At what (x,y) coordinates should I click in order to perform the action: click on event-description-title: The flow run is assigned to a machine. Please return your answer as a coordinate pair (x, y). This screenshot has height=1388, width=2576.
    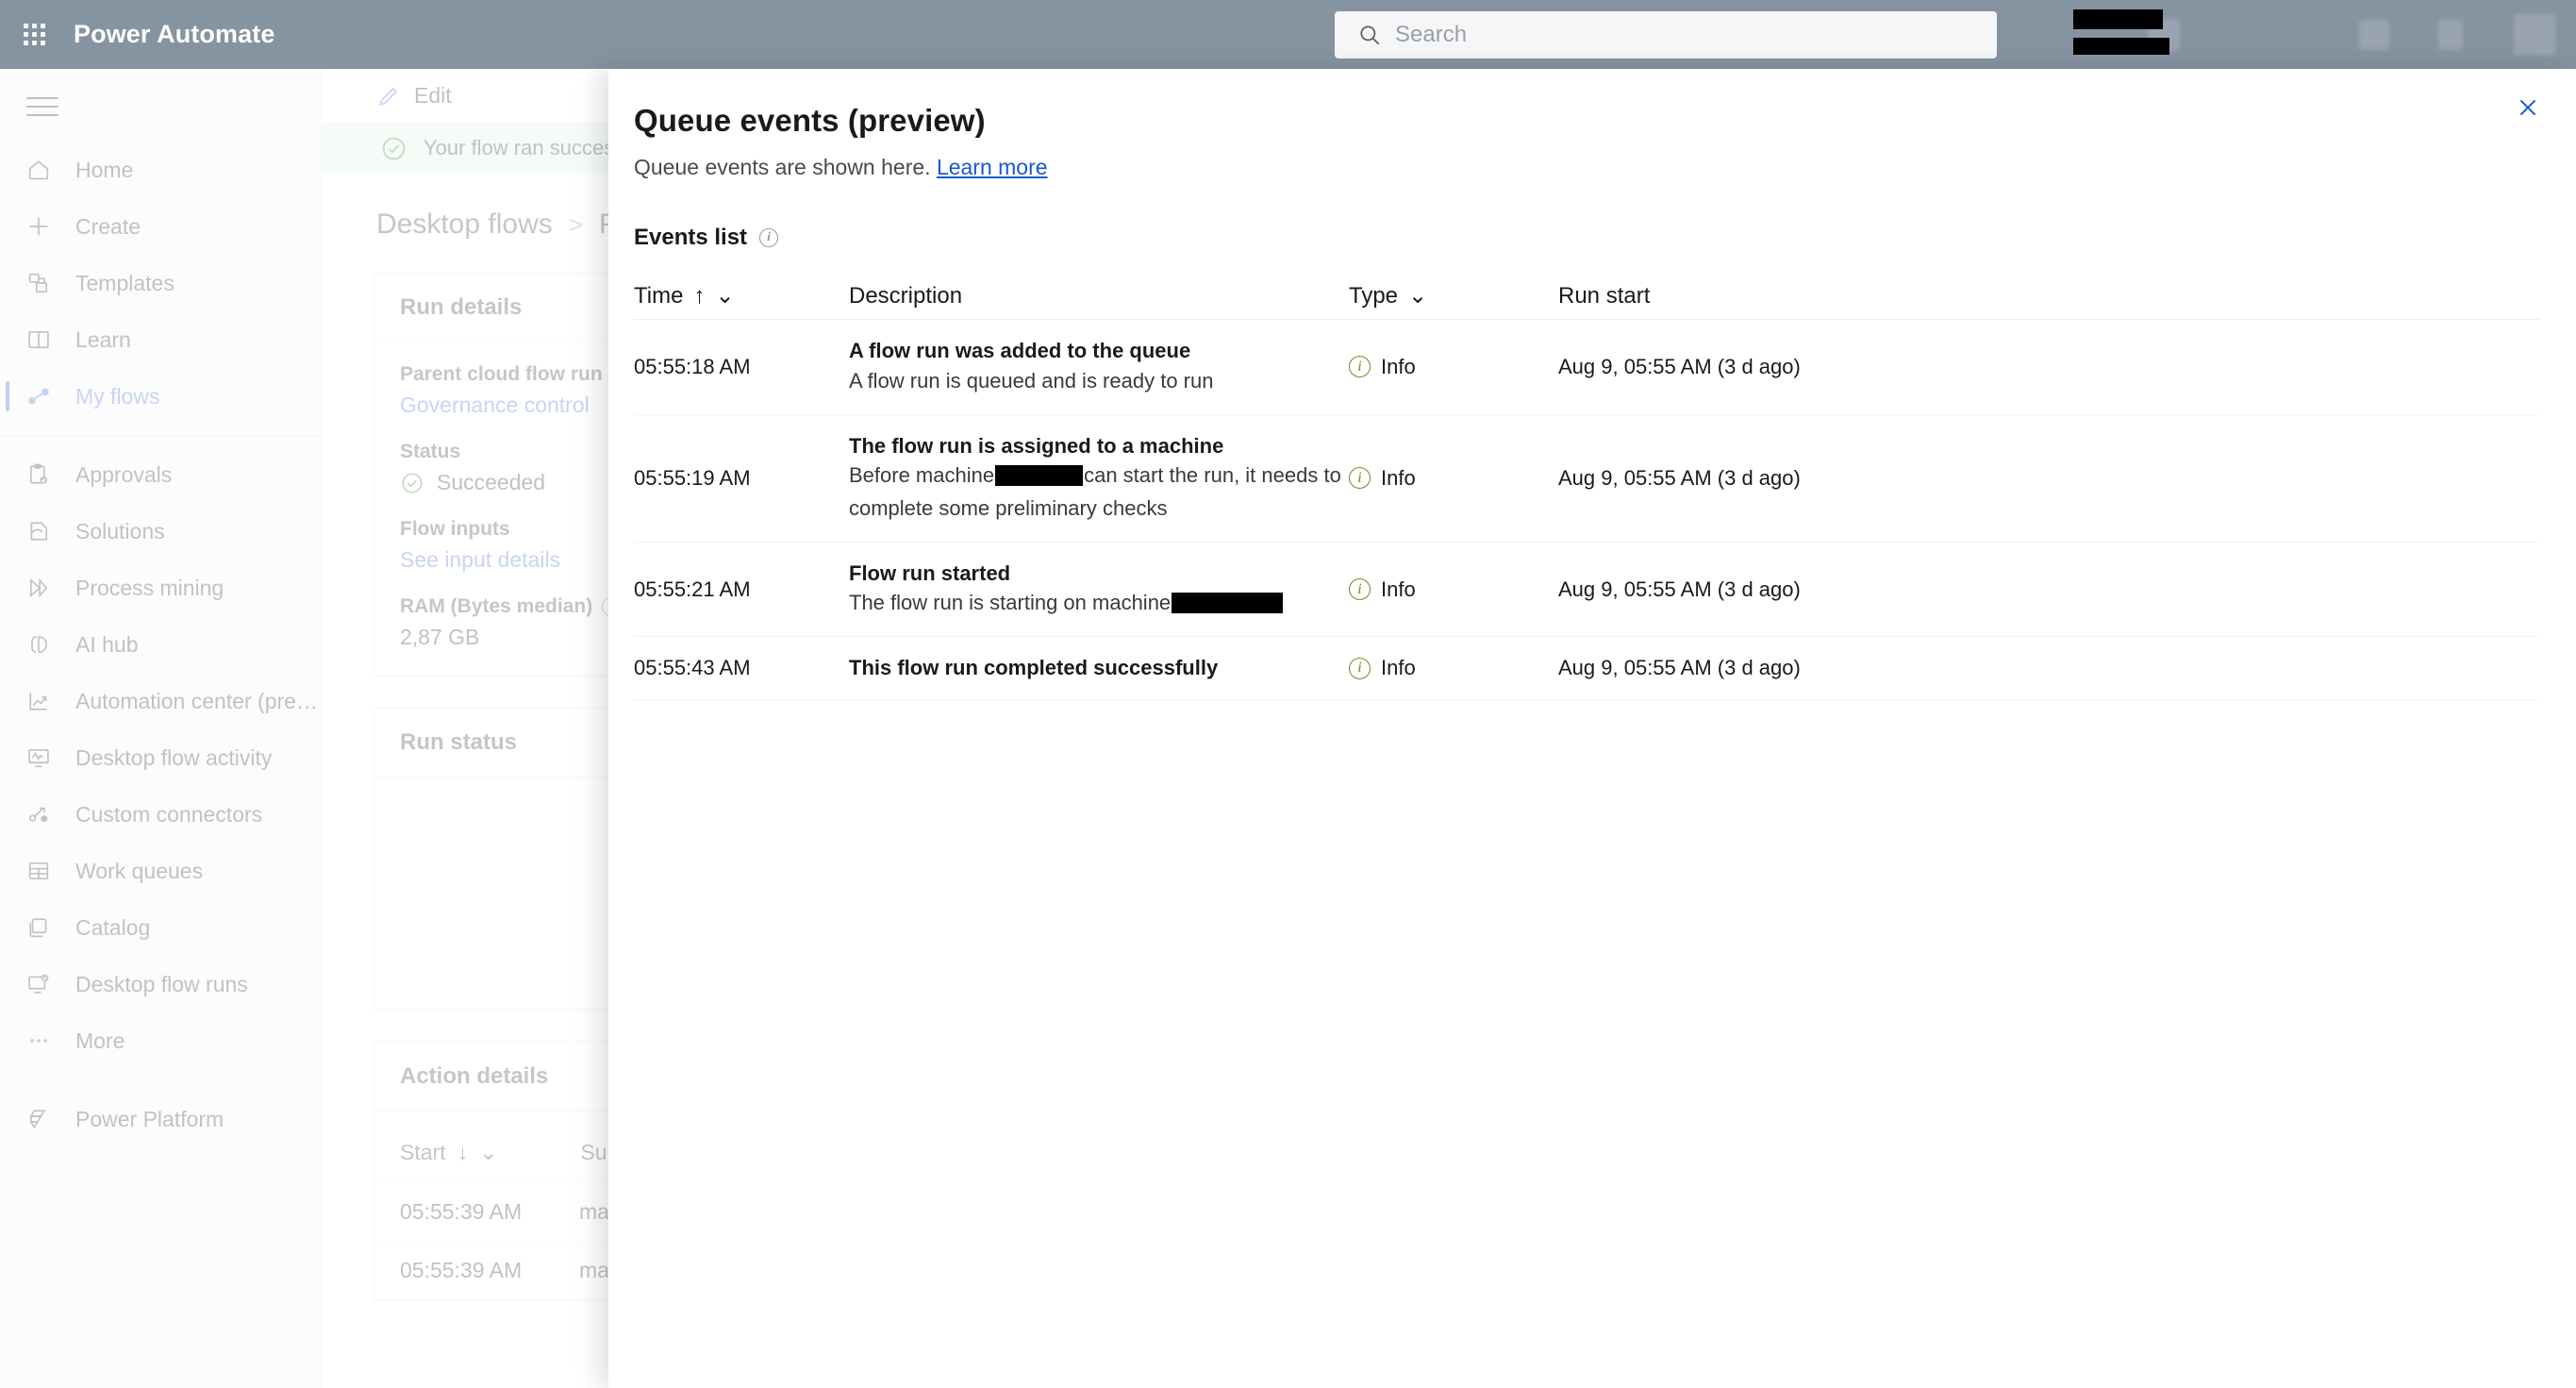
    Looking at the image, I should click on (1036, 445).